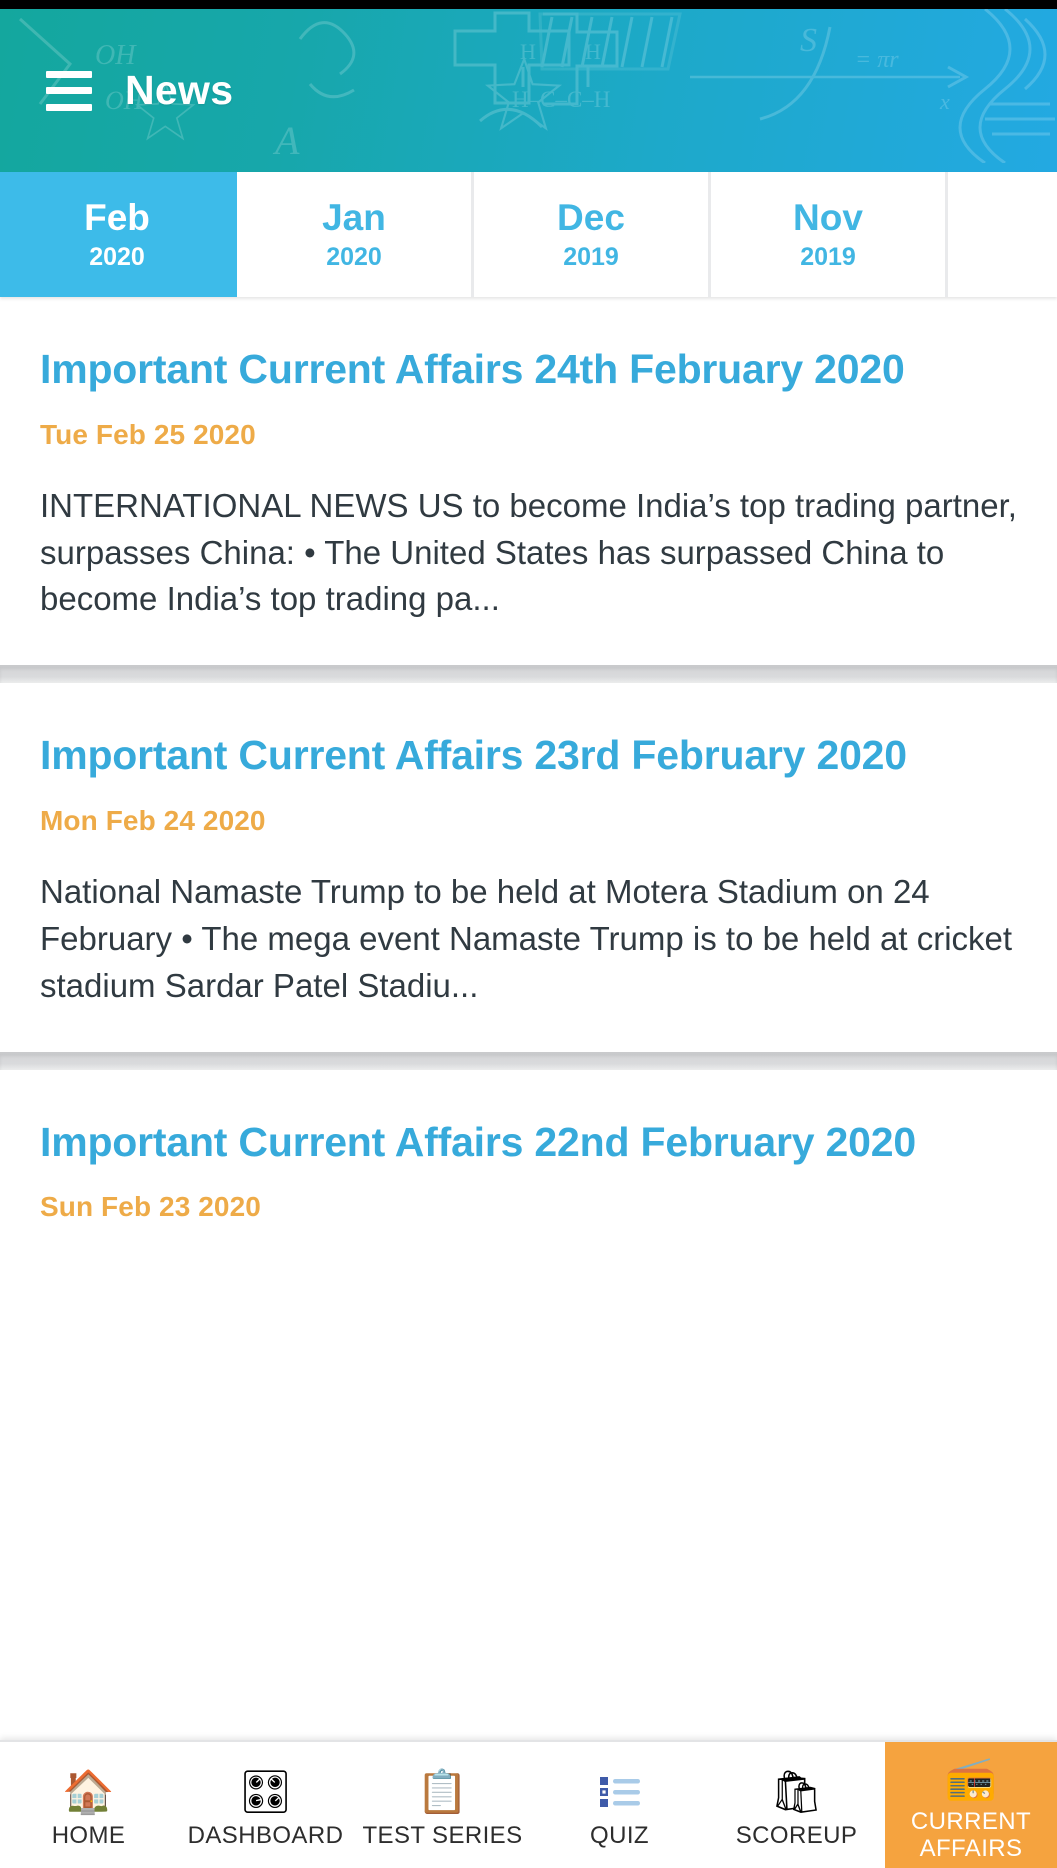  Describe the element at coordinates (971, 1835) in the screenshot. I see `nav-item-label: CURRENT AFFAIRS` at that location.